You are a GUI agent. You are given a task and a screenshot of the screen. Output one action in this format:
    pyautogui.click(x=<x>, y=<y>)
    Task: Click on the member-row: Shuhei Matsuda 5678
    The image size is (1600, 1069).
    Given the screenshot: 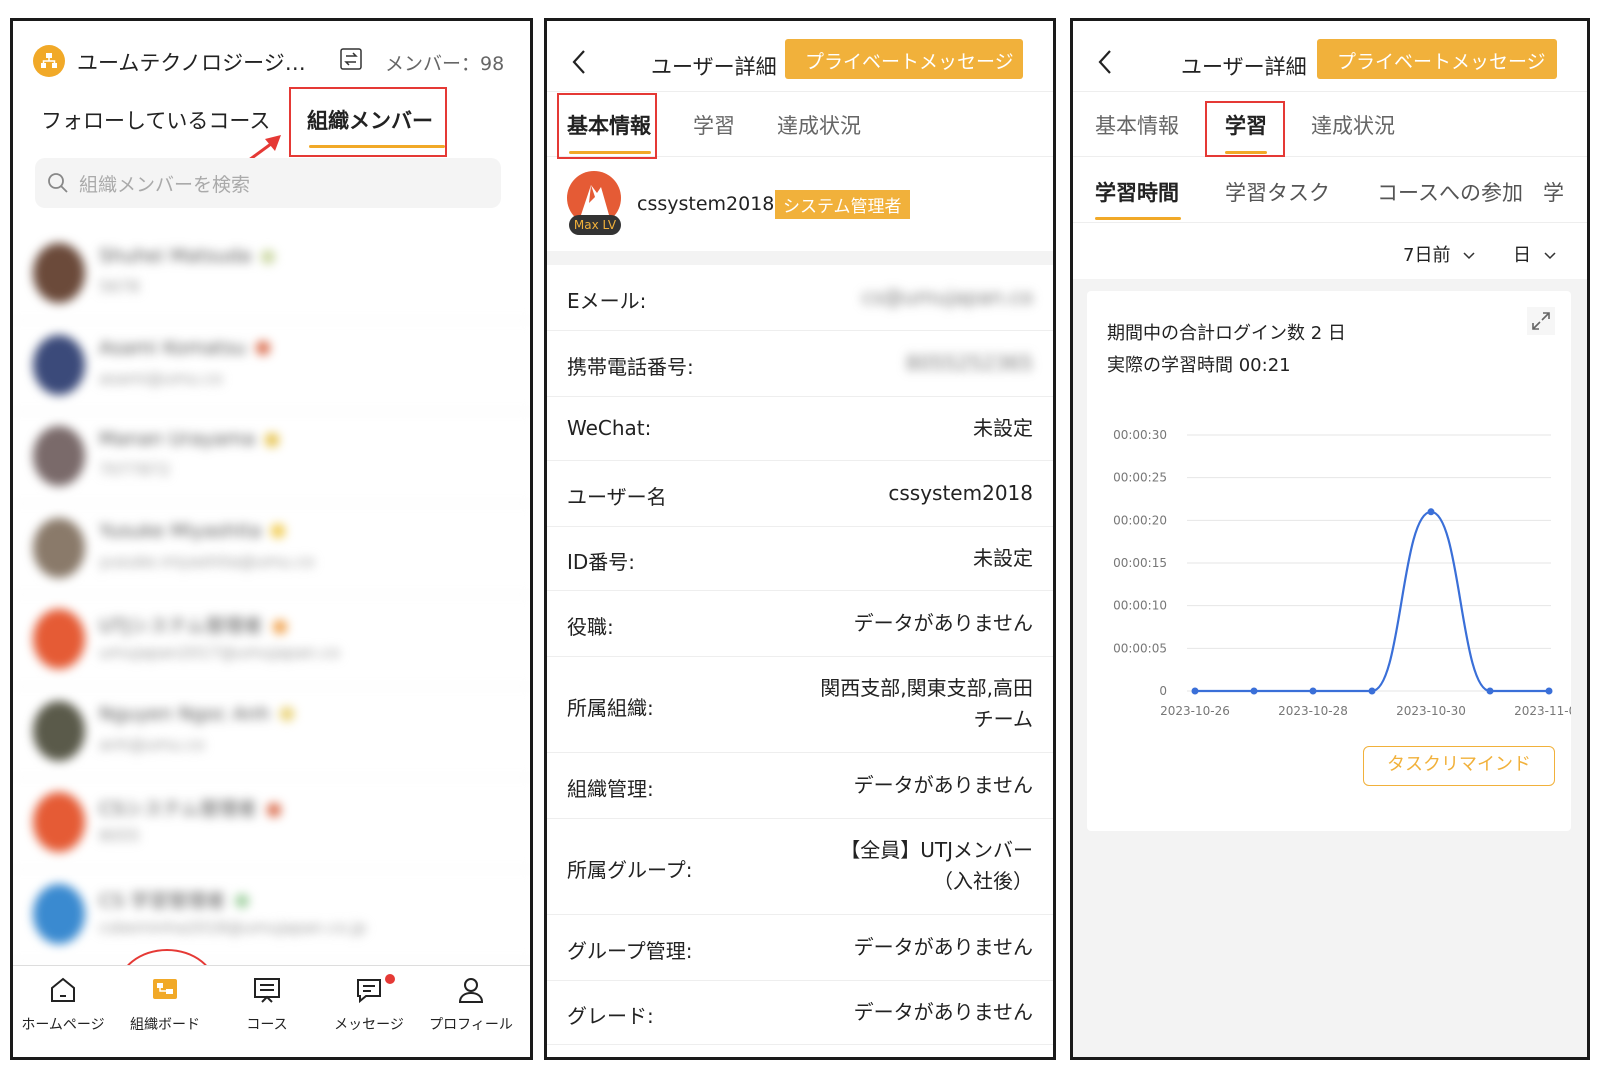 What is the action you would take?
    pyautogui.click(x=271, y=275)
    